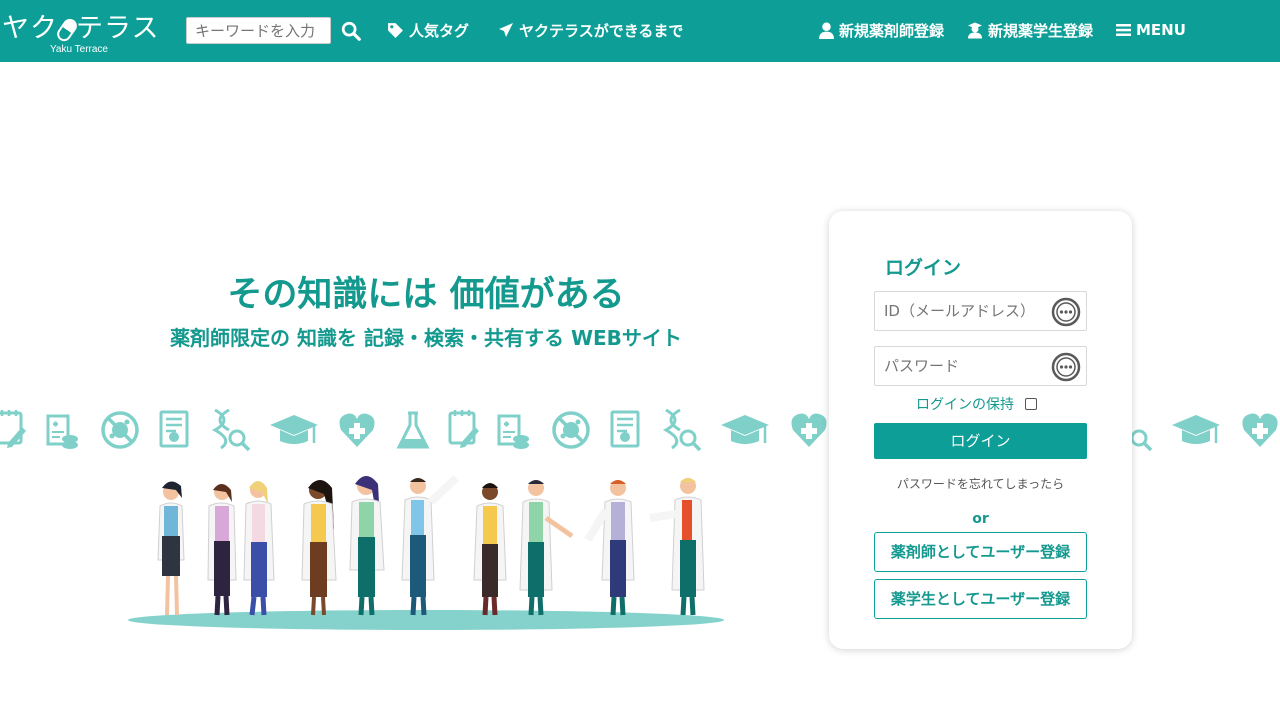  Describe the element at coordinates (980, 519) in the screenshot. I see `or-divider: or` at that location.